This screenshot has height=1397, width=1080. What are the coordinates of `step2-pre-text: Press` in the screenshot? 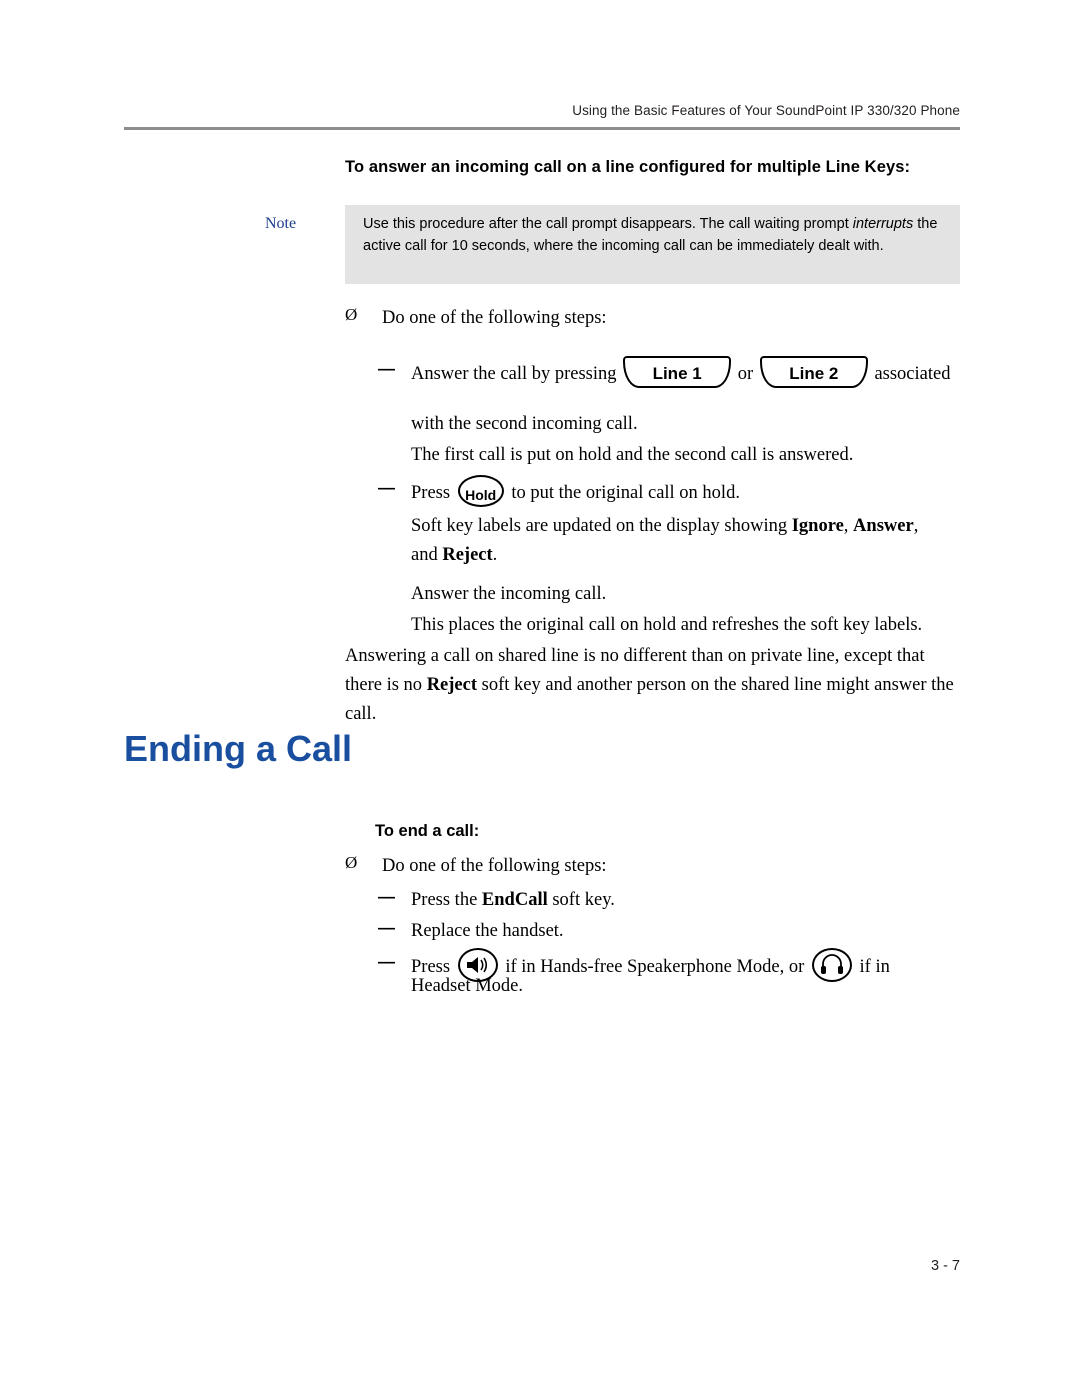 It's located at (431, 493).